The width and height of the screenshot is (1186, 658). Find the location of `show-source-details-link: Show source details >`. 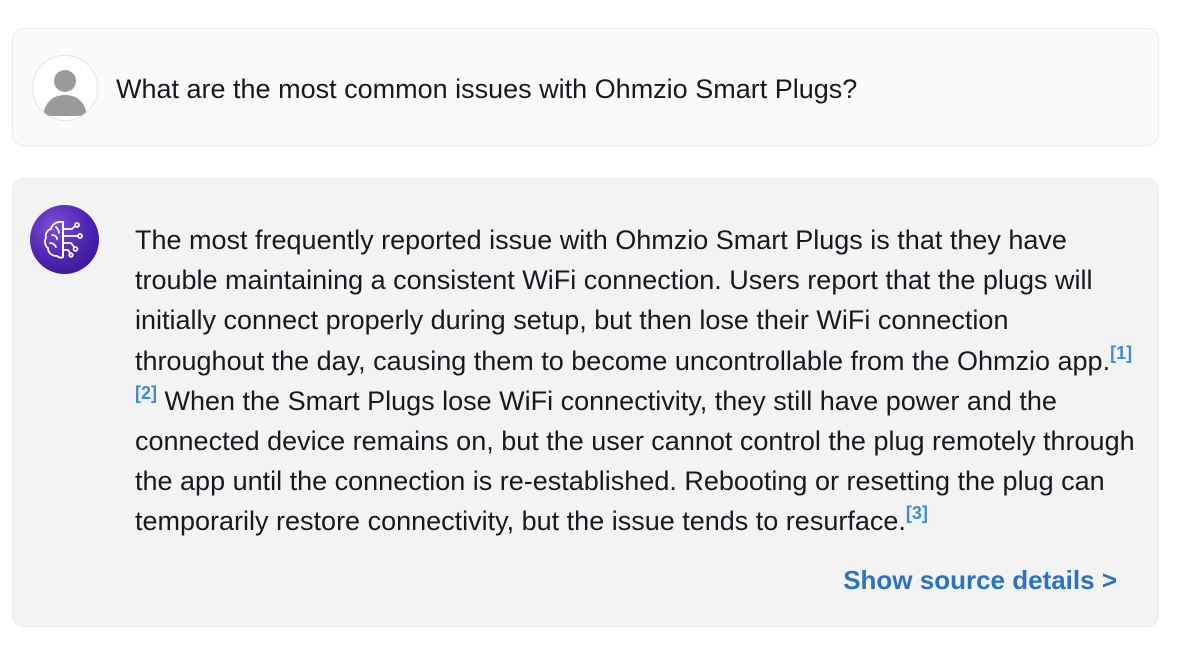

show-source-details-link: Show source details > is located at coordinates (980, 580).